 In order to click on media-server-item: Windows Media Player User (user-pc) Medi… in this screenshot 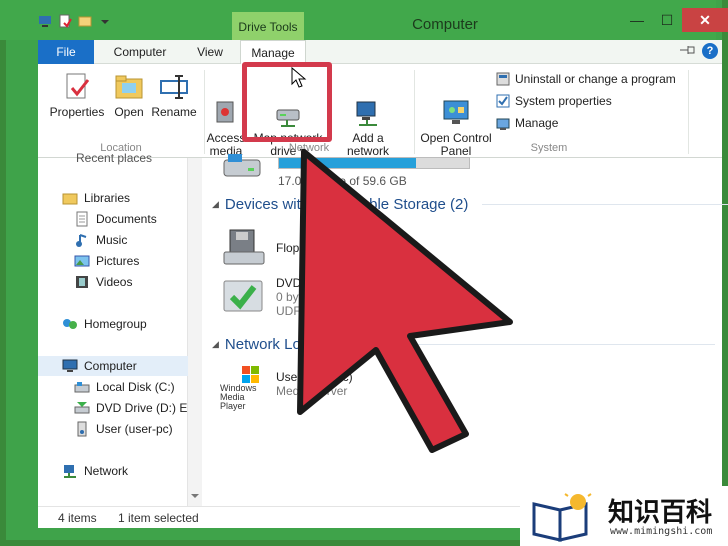, I will do `click(286, 387)`.